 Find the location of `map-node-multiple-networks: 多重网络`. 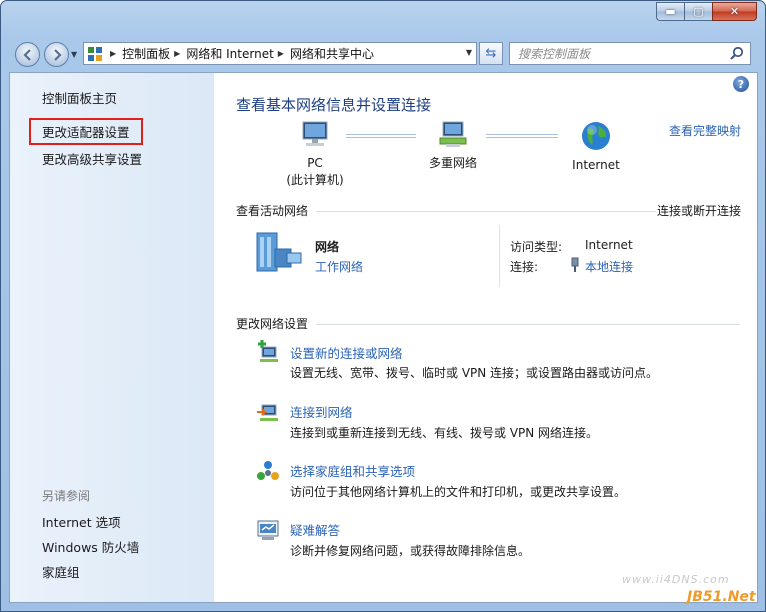

map-node-multiple-networks: 多重网络 is located at coordinates (453, 146).